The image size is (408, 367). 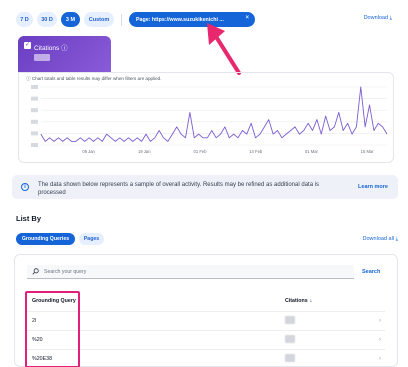 I want to click on search-input: Search your query, so click(x=190, y=272).